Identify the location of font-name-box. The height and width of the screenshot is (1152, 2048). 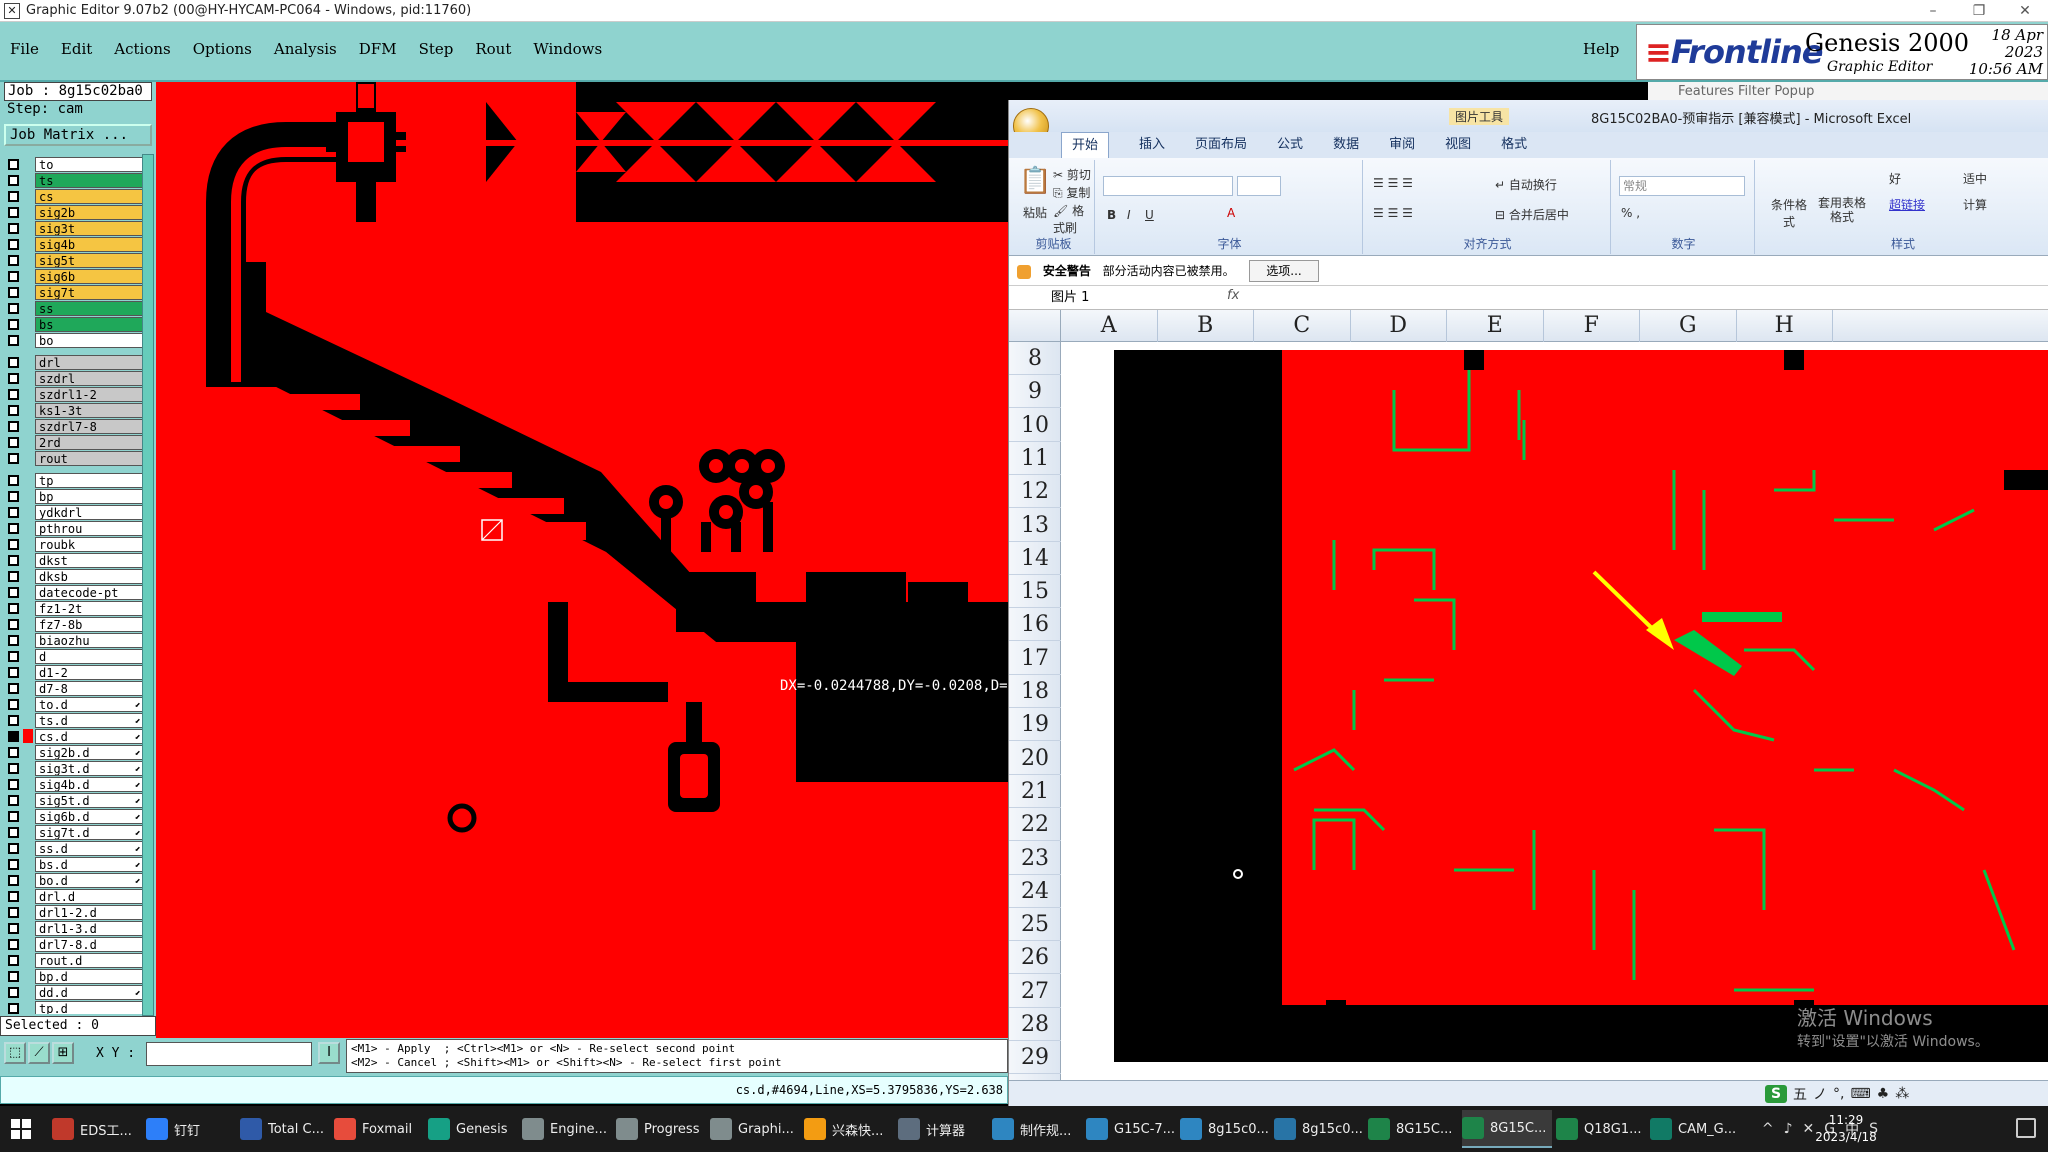
(1168, 186).